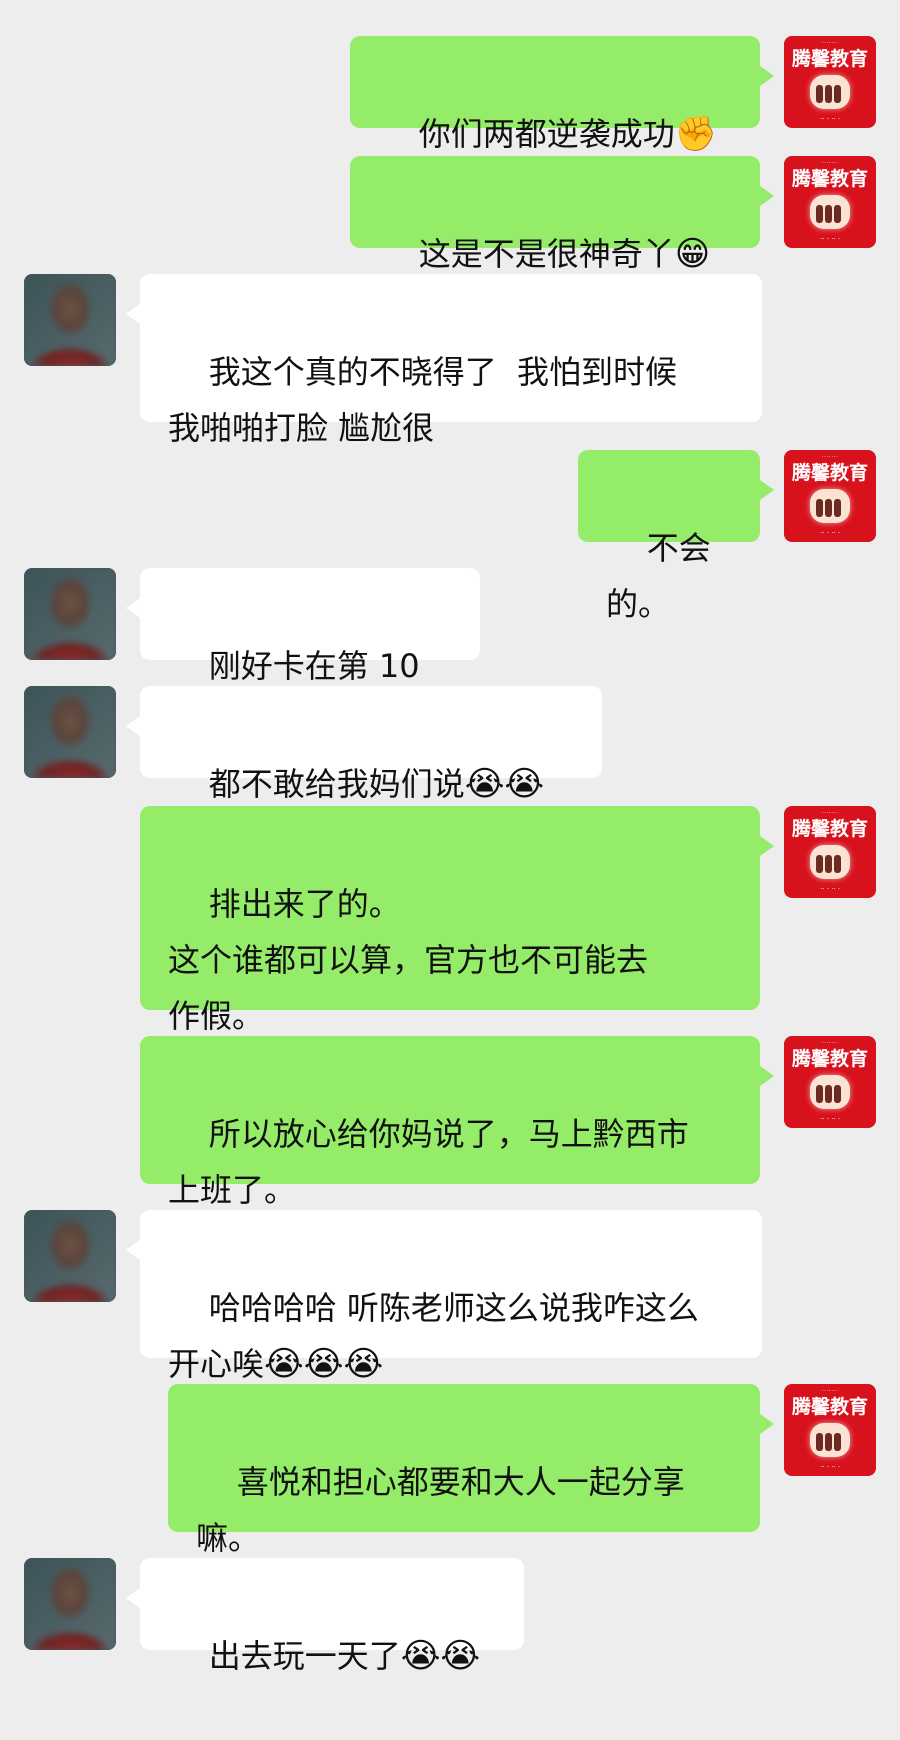 The image size is (900, 1740). I want to click on message-text: 排出来了的。 这个谁都可以算，官方也不可能去 作假。, so click(408, 960).